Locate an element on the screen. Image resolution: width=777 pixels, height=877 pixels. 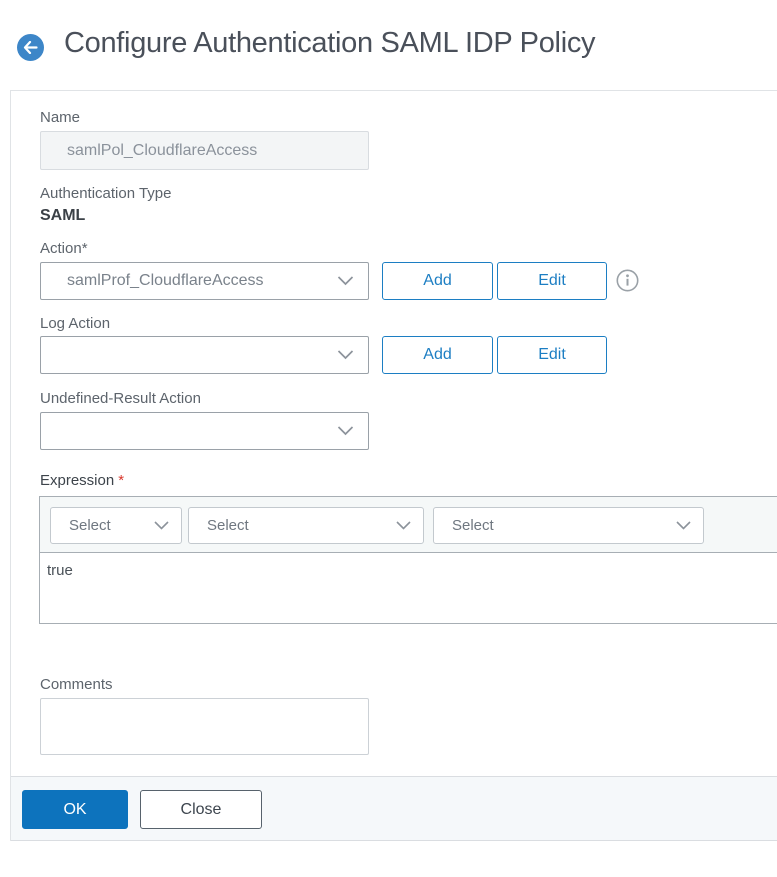
expression-select-3: Select is located at coordinates (568, 525).